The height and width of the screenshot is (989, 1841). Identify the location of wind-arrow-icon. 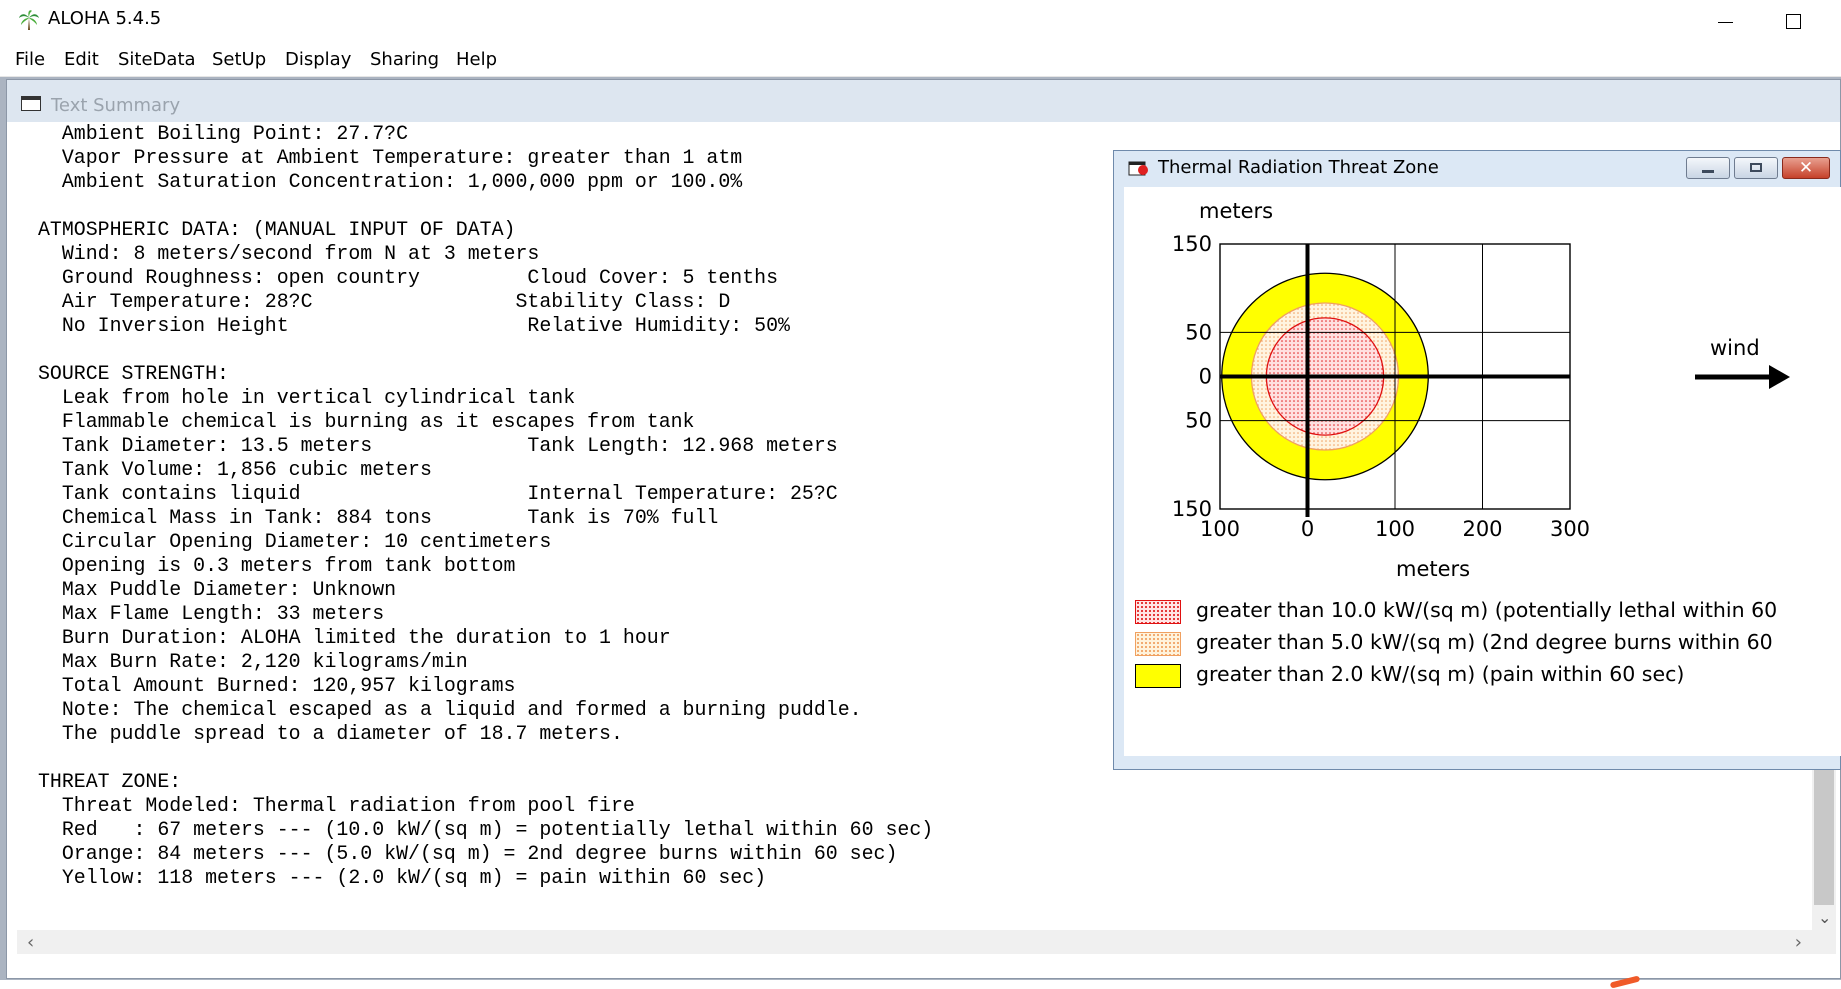
(1742, 377).